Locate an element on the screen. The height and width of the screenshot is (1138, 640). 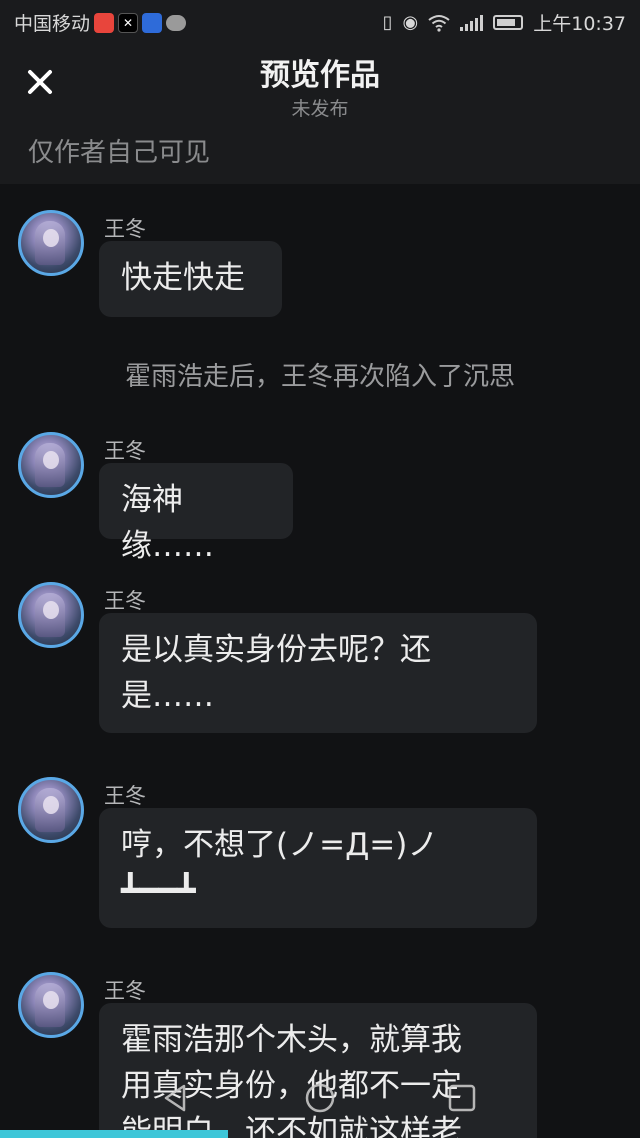
wifi-icon is located at coordinates (439, 23).